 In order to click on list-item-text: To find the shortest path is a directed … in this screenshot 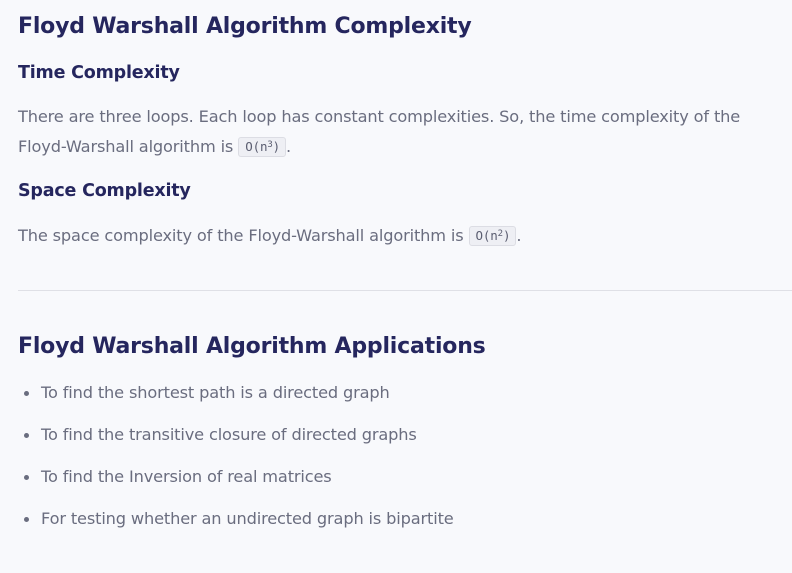, I will do `click(215, 392)`.